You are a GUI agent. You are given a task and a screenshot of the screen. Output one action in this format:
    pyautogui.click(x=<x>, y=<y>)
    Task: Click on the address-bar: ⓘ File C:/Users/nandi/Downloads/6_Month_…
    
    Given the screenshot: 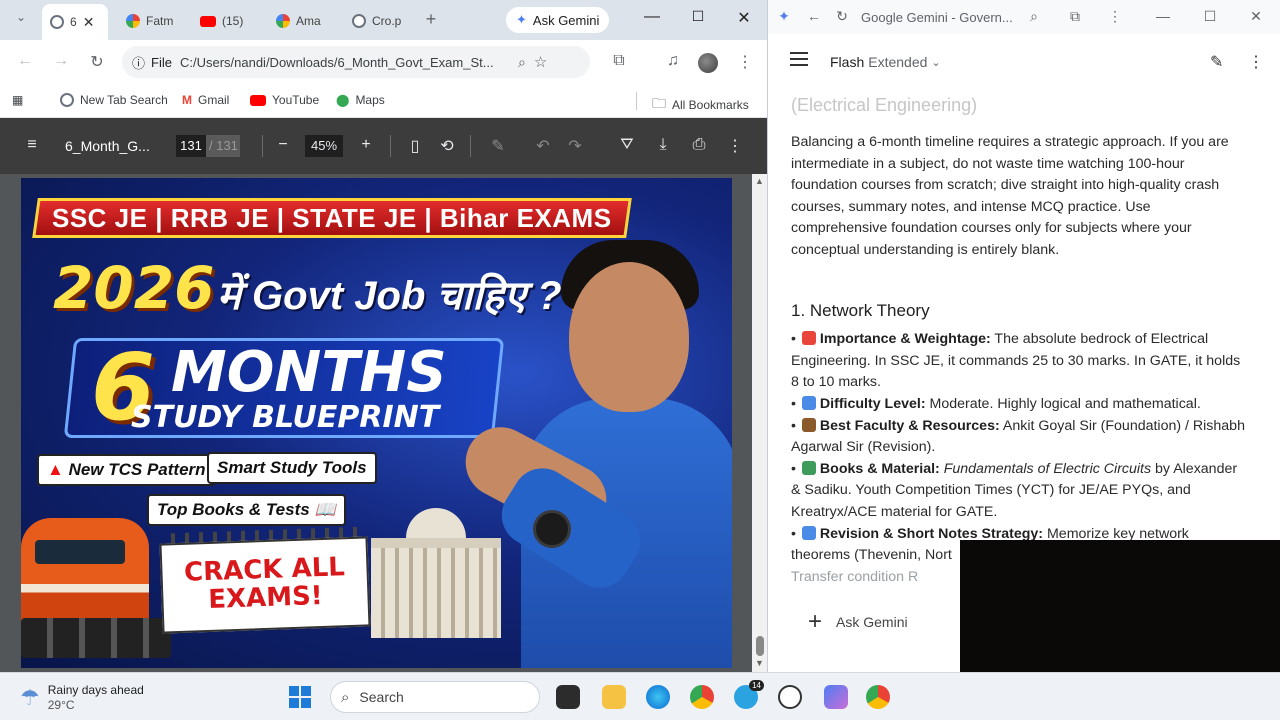 What is the action you would take?
    pyautogui.click(x=356, y=62)
    